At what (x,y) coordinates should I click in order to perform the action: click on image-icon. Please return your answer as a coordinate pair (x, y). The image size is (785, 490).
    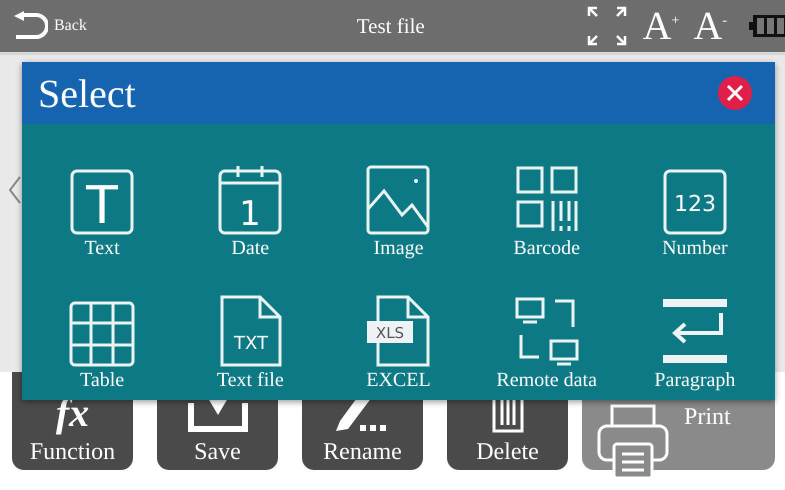
    Looking at the image, I should click on (398, 200).